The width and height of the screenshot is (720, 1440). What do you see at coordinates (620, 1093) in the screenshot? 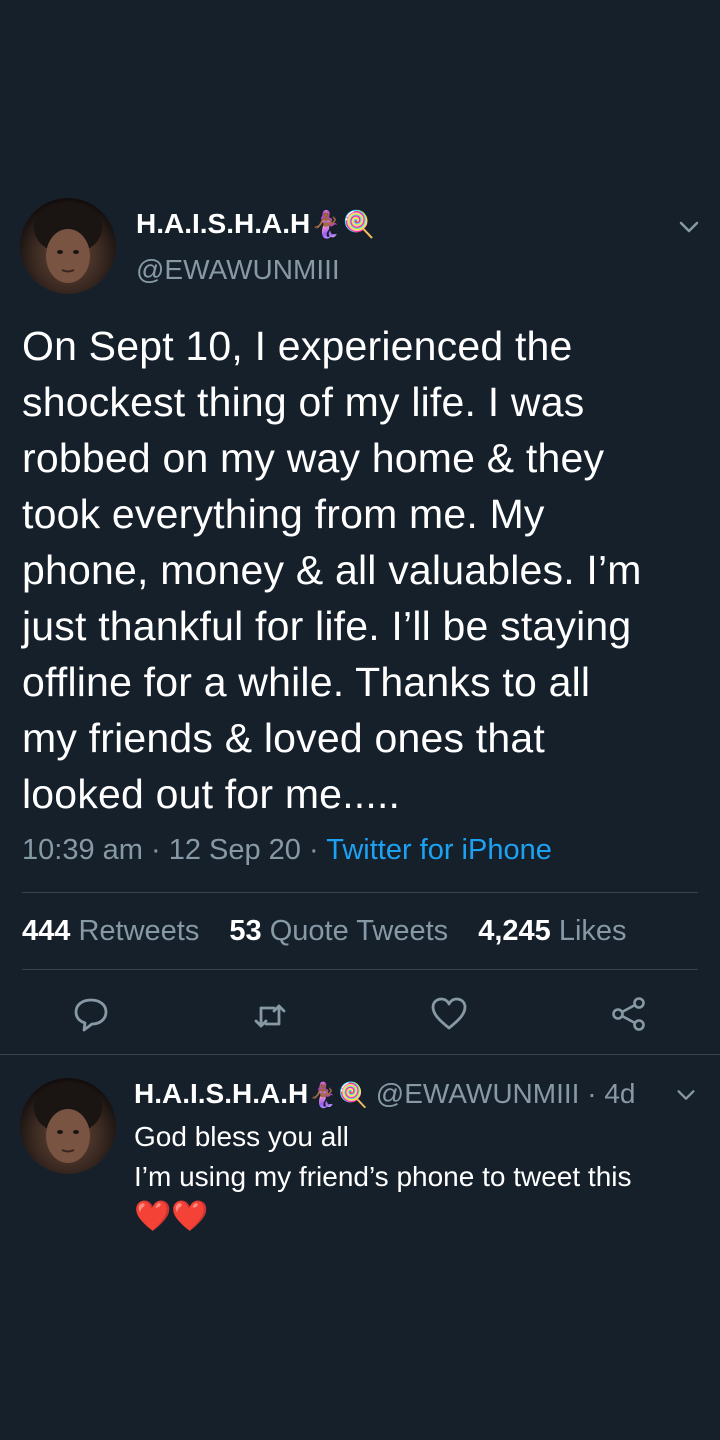
I see `reply-age: 4d` at bounding box center [620, 1093].